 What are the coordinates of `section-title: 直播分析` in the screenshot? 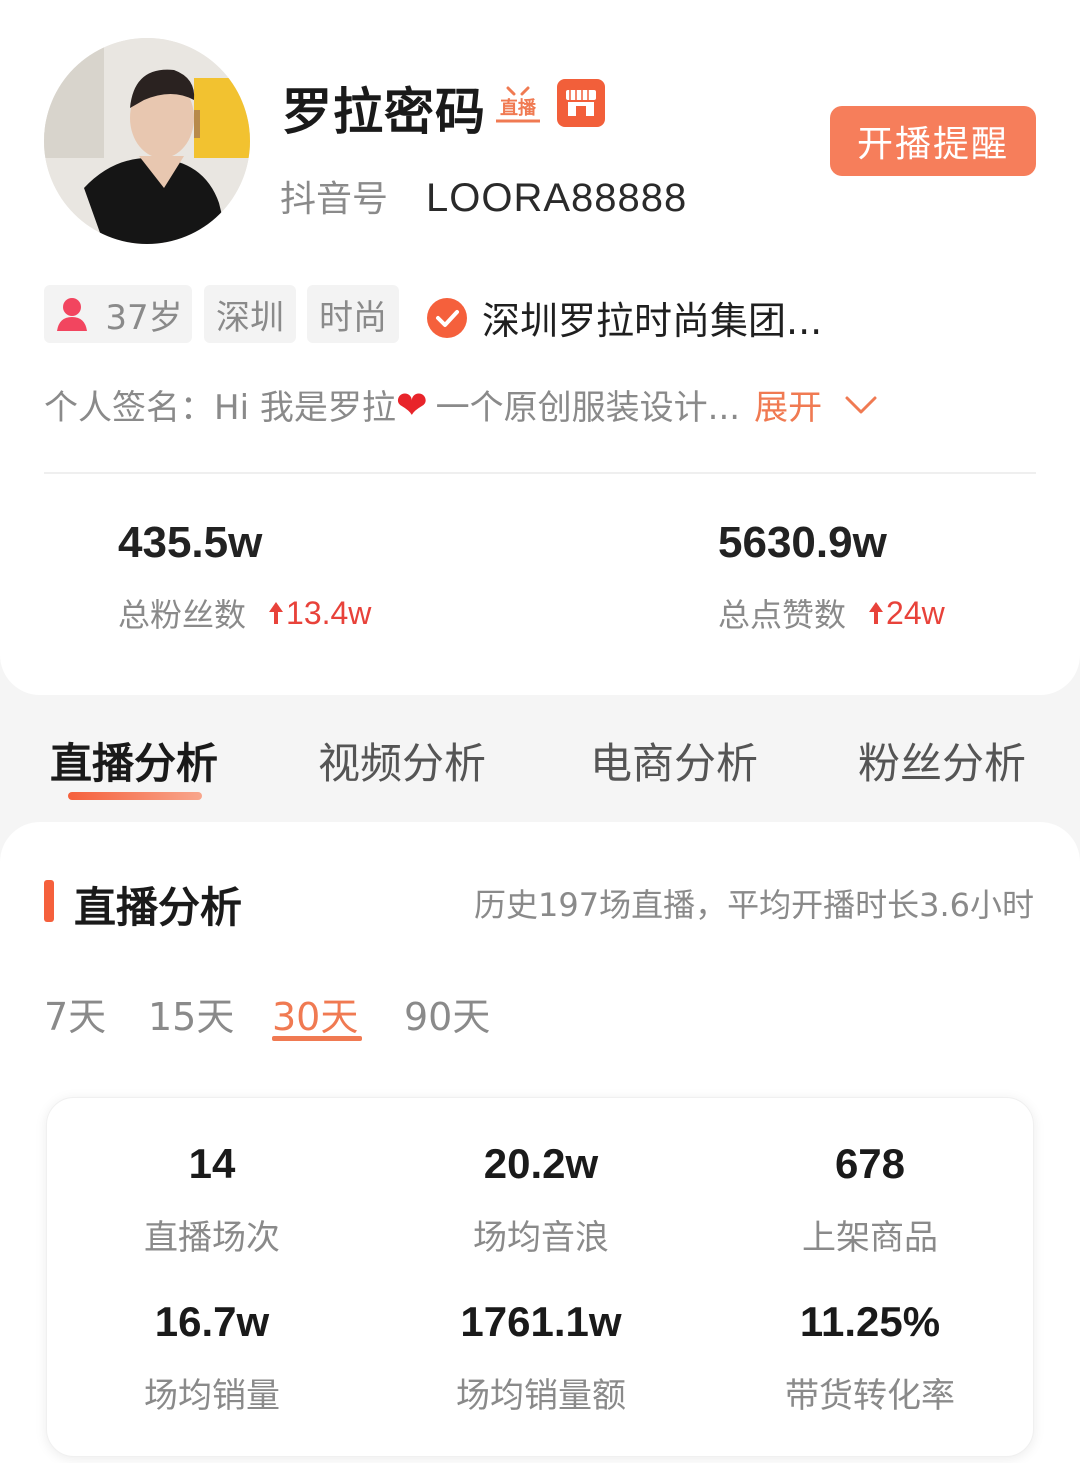 It's located at (158, 907).